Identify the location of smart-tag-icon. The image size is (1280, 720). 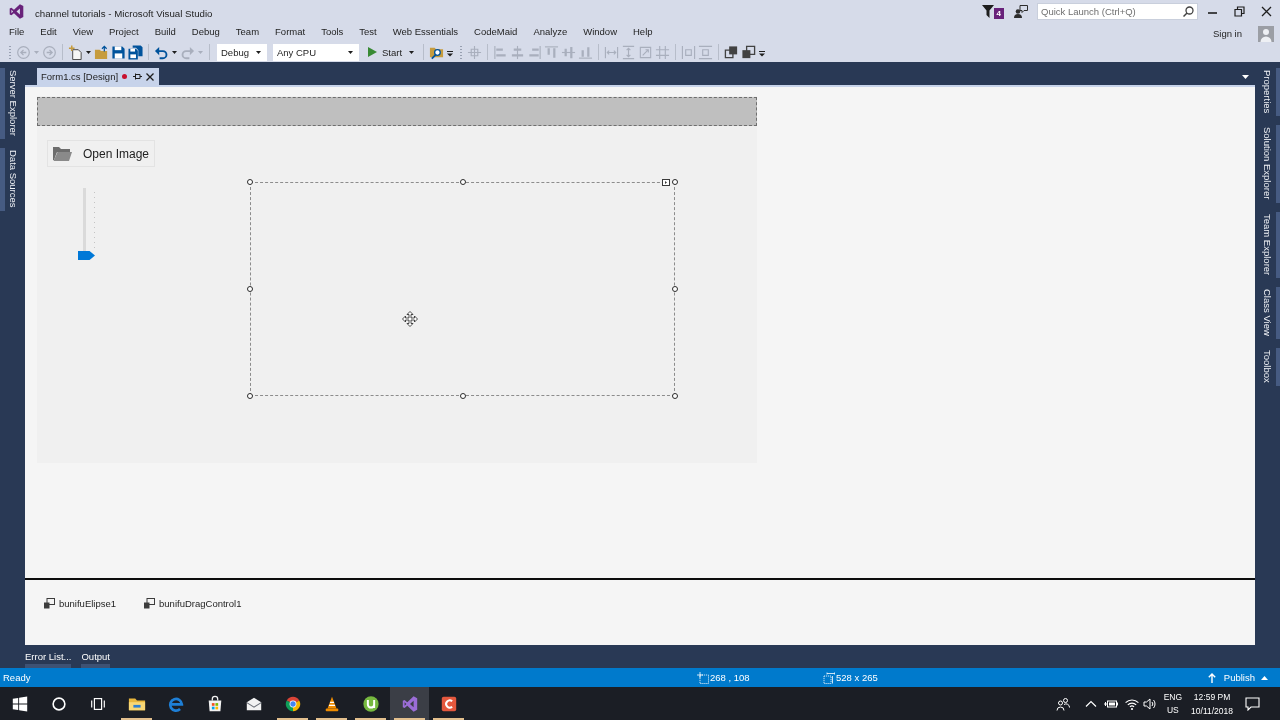
(666, 182).